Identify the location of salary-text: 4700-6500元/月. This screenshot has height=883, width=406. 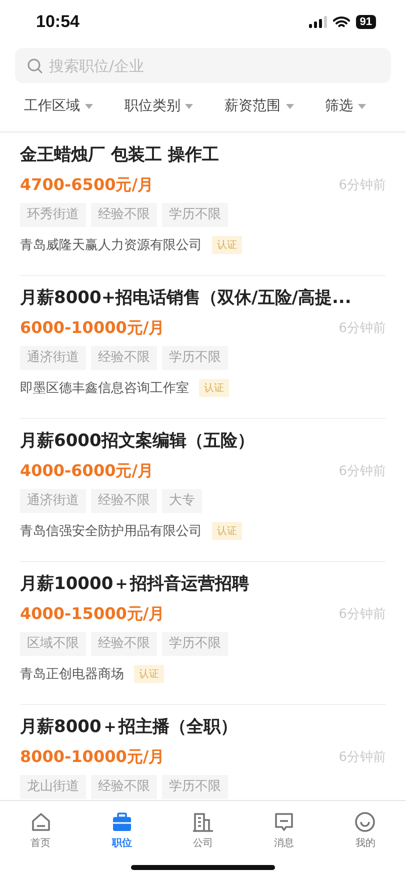
(87, 185).